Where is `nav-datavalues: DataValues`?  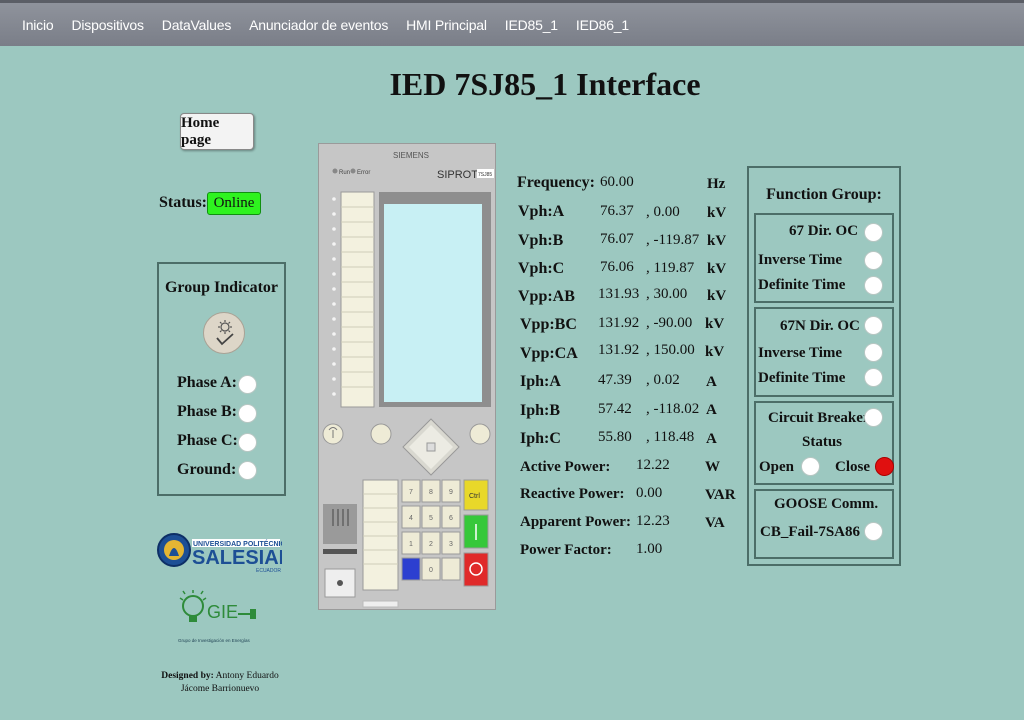 nav-datavalues: DataValues is located at coordinates (197, 25).